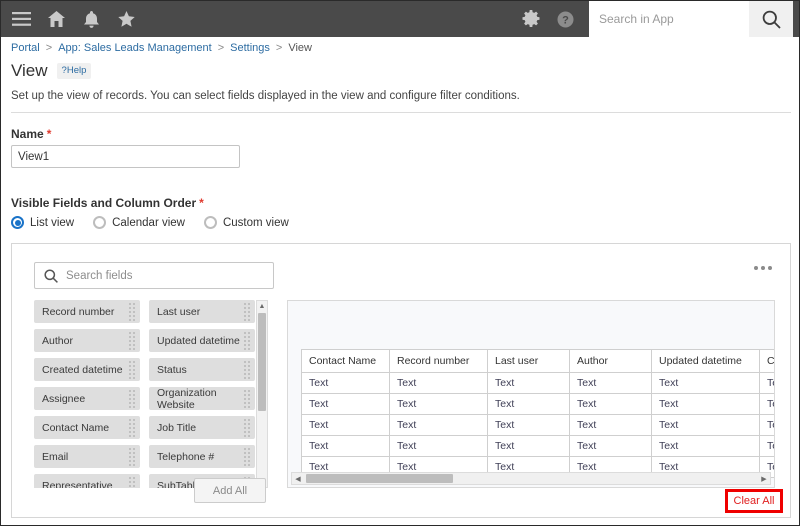 Image resolution: width=800 pixels, height=526 pixels. What do you see at coordinates (87, 311) in the screenshot?
I see `field-chip: Record number` at bounding box center [87, 311].